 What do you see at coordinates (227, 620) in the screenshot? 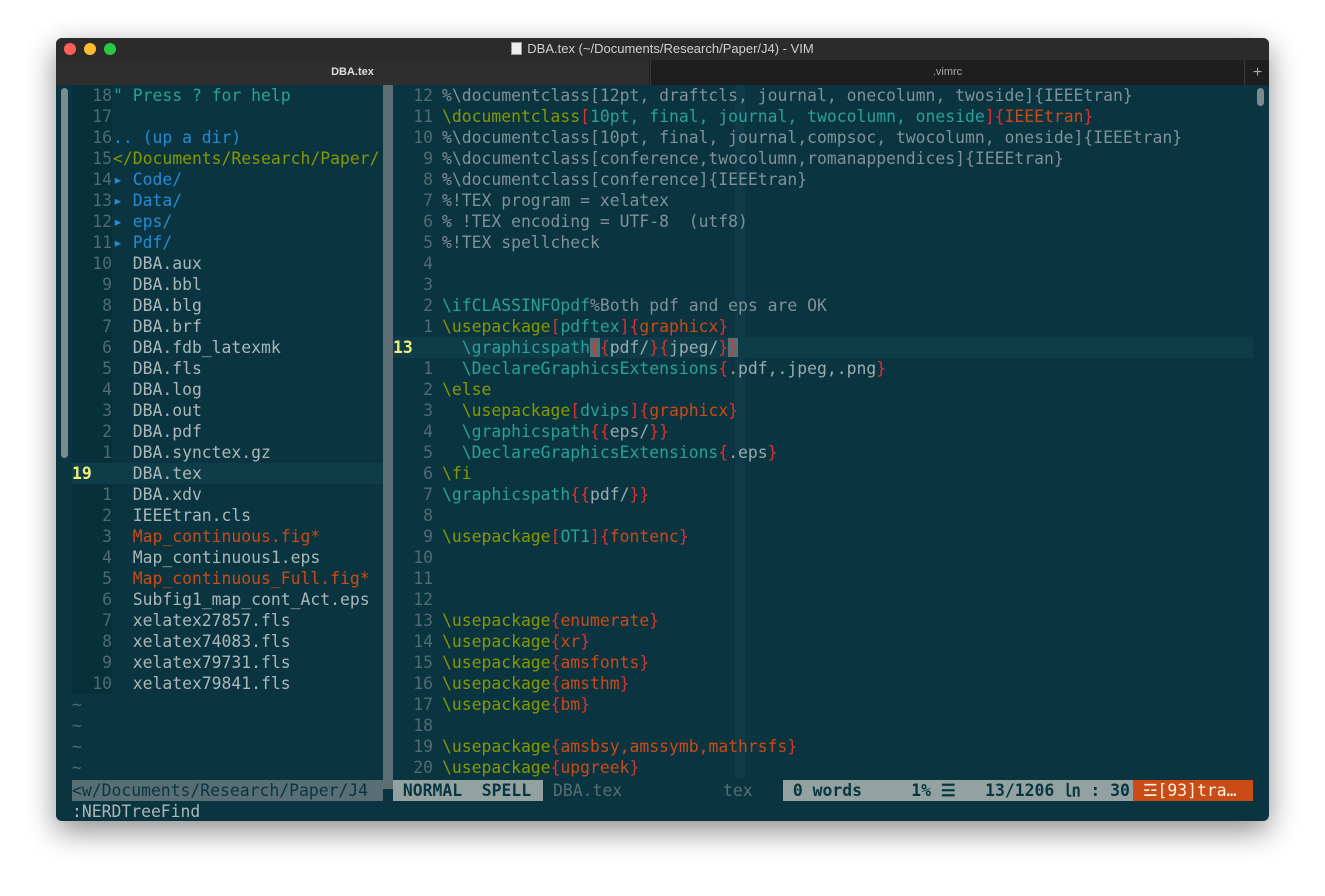
I see `tree-item: 7 xelatex27857.fls` at bounding box center [227, 620].